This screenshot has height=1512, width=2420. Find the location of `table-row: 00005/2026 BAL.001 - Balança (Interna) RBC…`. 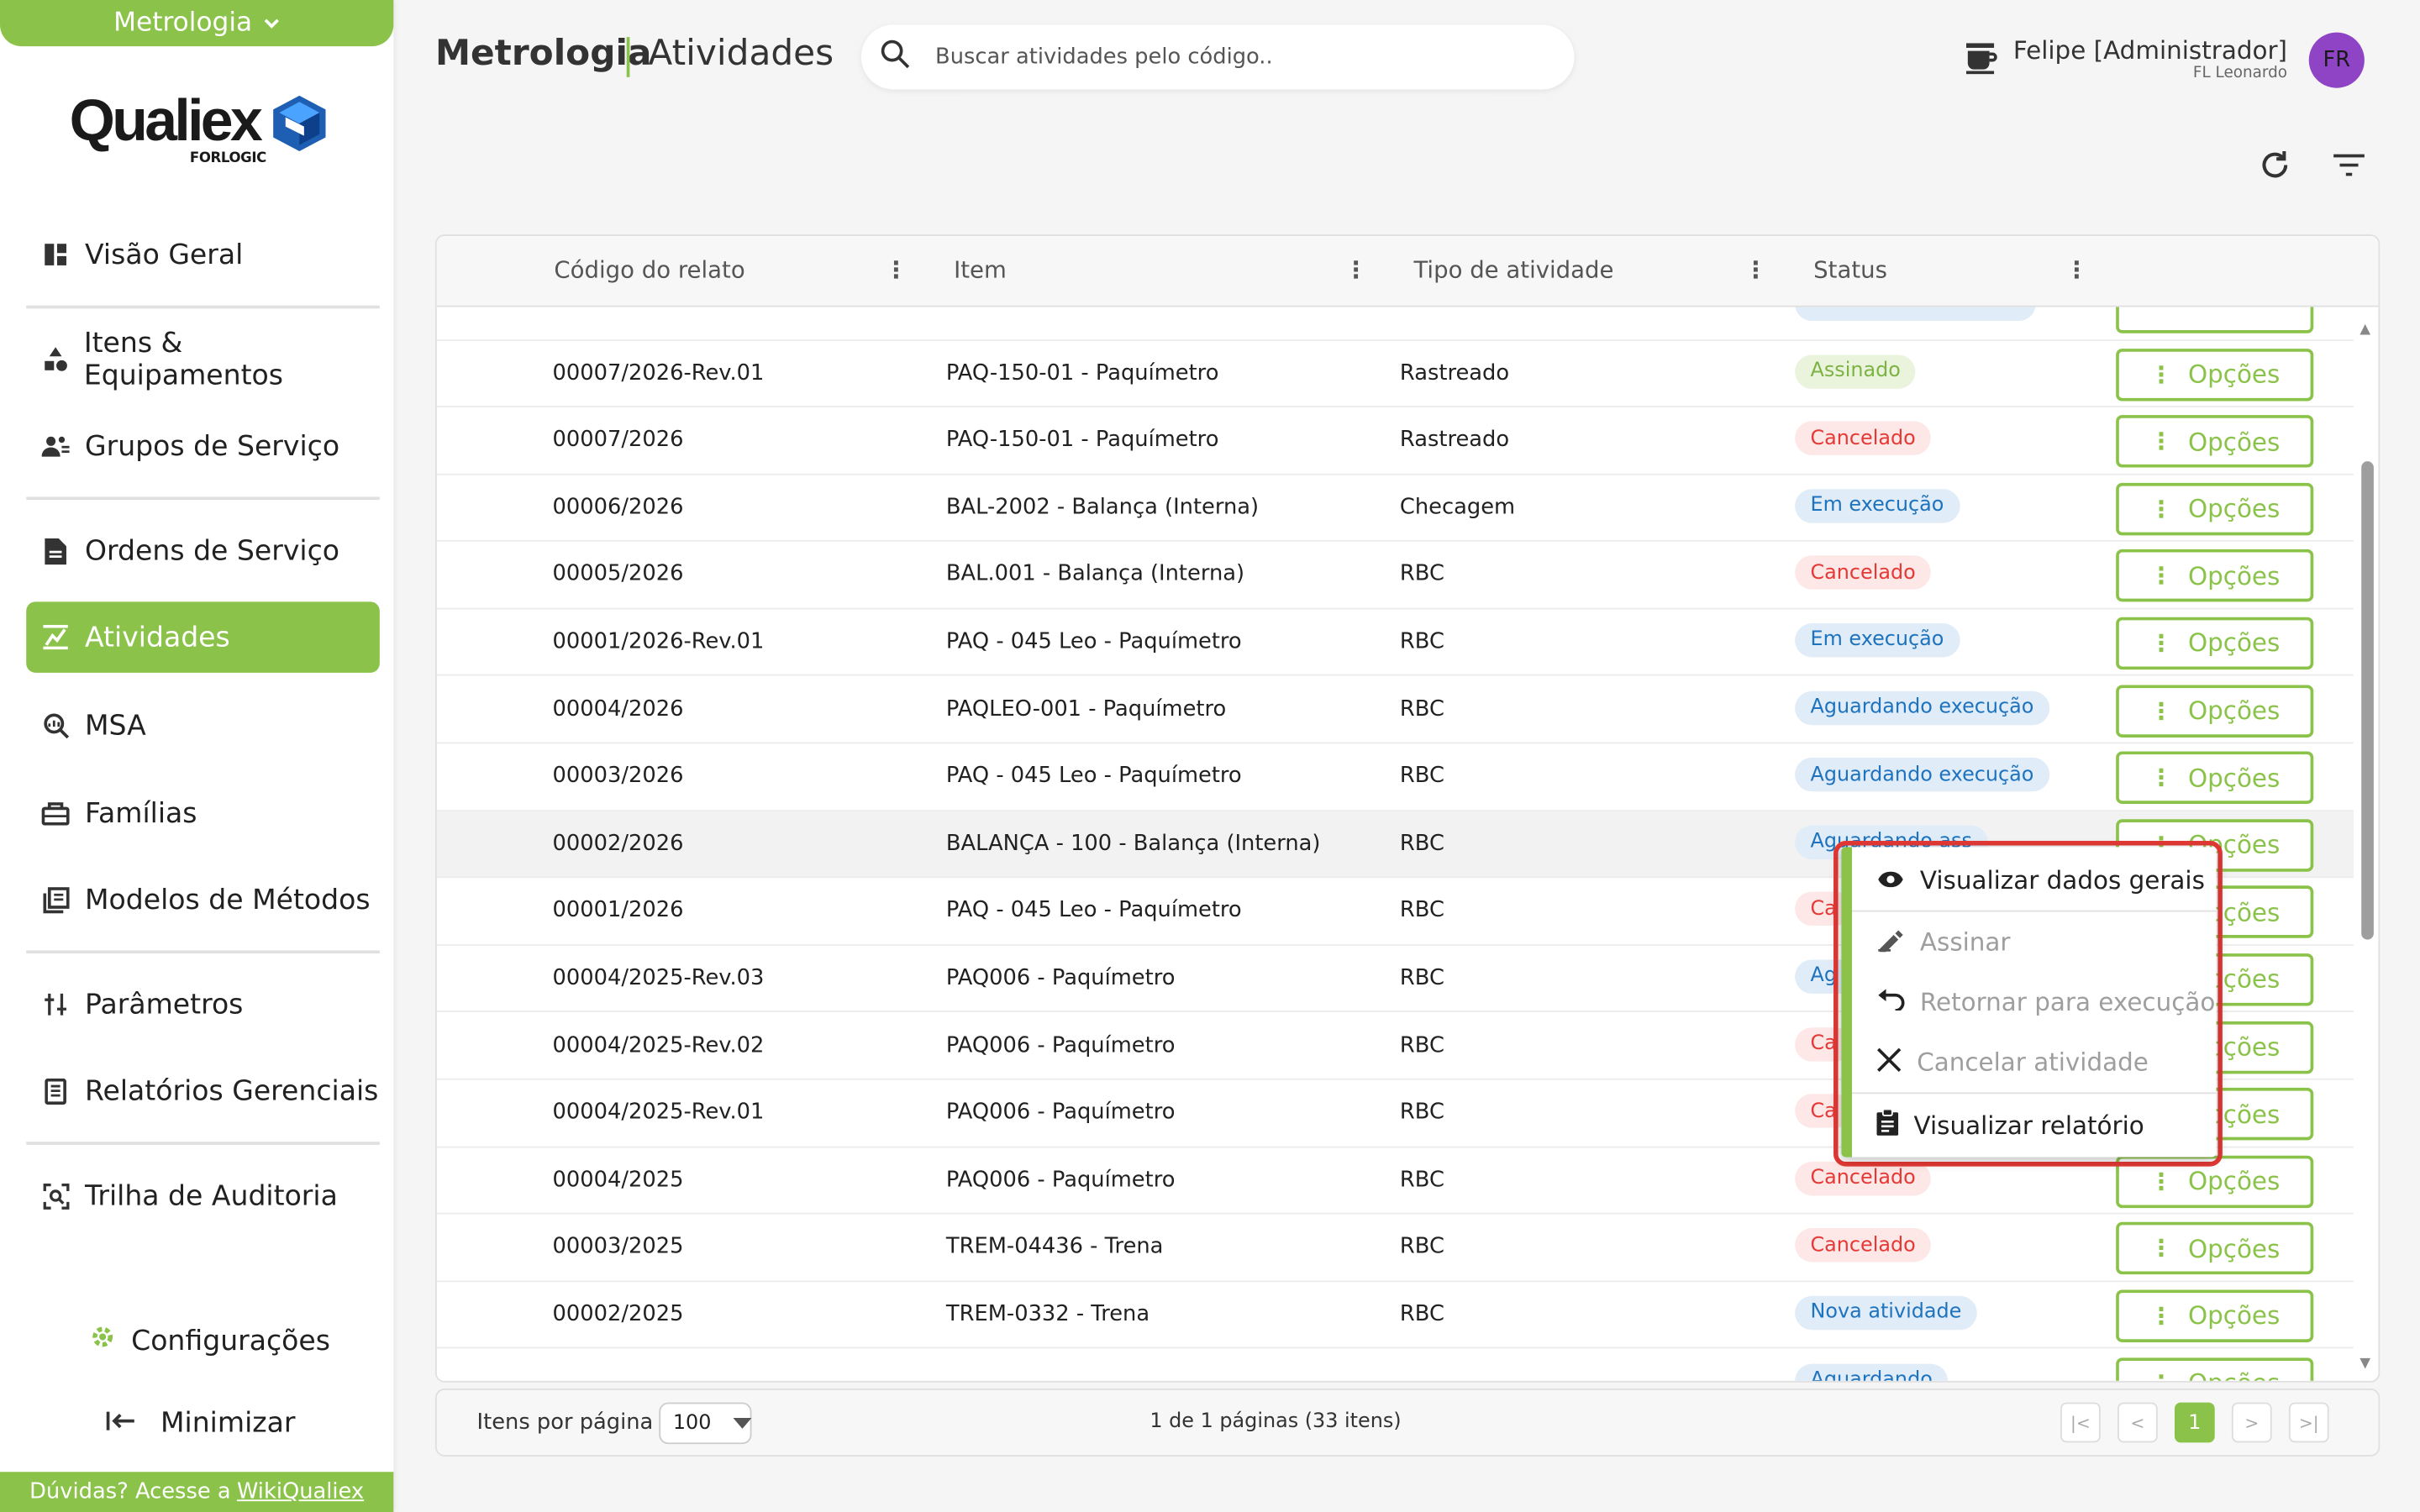

table-row: 00005/2026 BAL.001 - Balança (Interna) RBC… is located at coordinates (1395, 576).